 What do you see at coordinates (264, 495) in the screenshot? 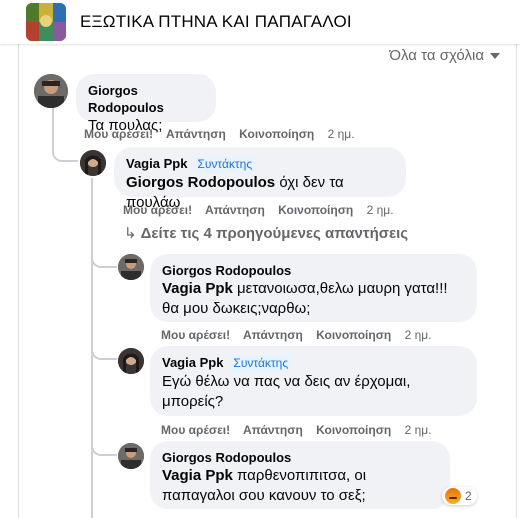
I see `comment-text-line: παπαγαλοι σου κανουν το σεξ;` at bounding box center [264, 495].